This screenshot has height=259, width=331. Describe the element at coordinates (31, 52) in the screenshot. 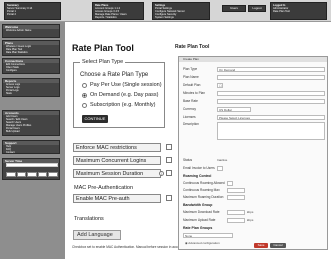

I see `sidebar-link: Rate Plan Statistics` at that location.